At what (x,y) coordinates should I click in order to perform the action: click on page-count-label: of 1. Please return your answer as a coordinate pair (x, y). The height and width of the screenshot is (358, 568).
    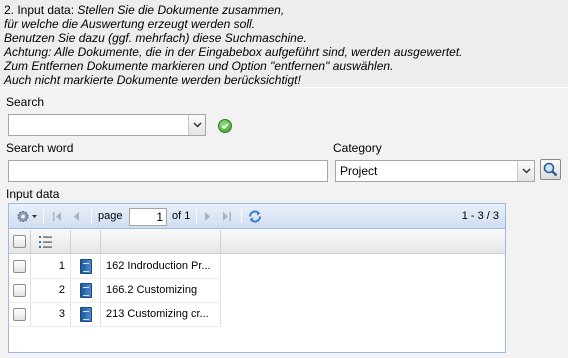
    Looking at the image, I should click on (181, 216).